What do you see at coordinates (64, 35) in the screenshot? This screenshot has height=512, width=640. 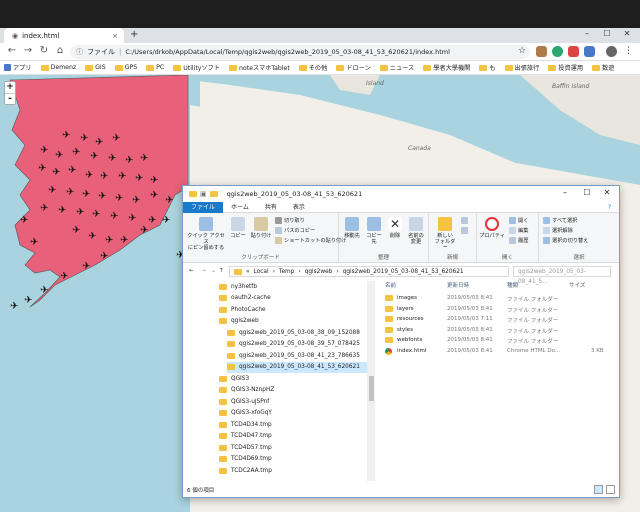 I see `browser-tab: ◉ index.html ×` at bounding box center [64, 35].